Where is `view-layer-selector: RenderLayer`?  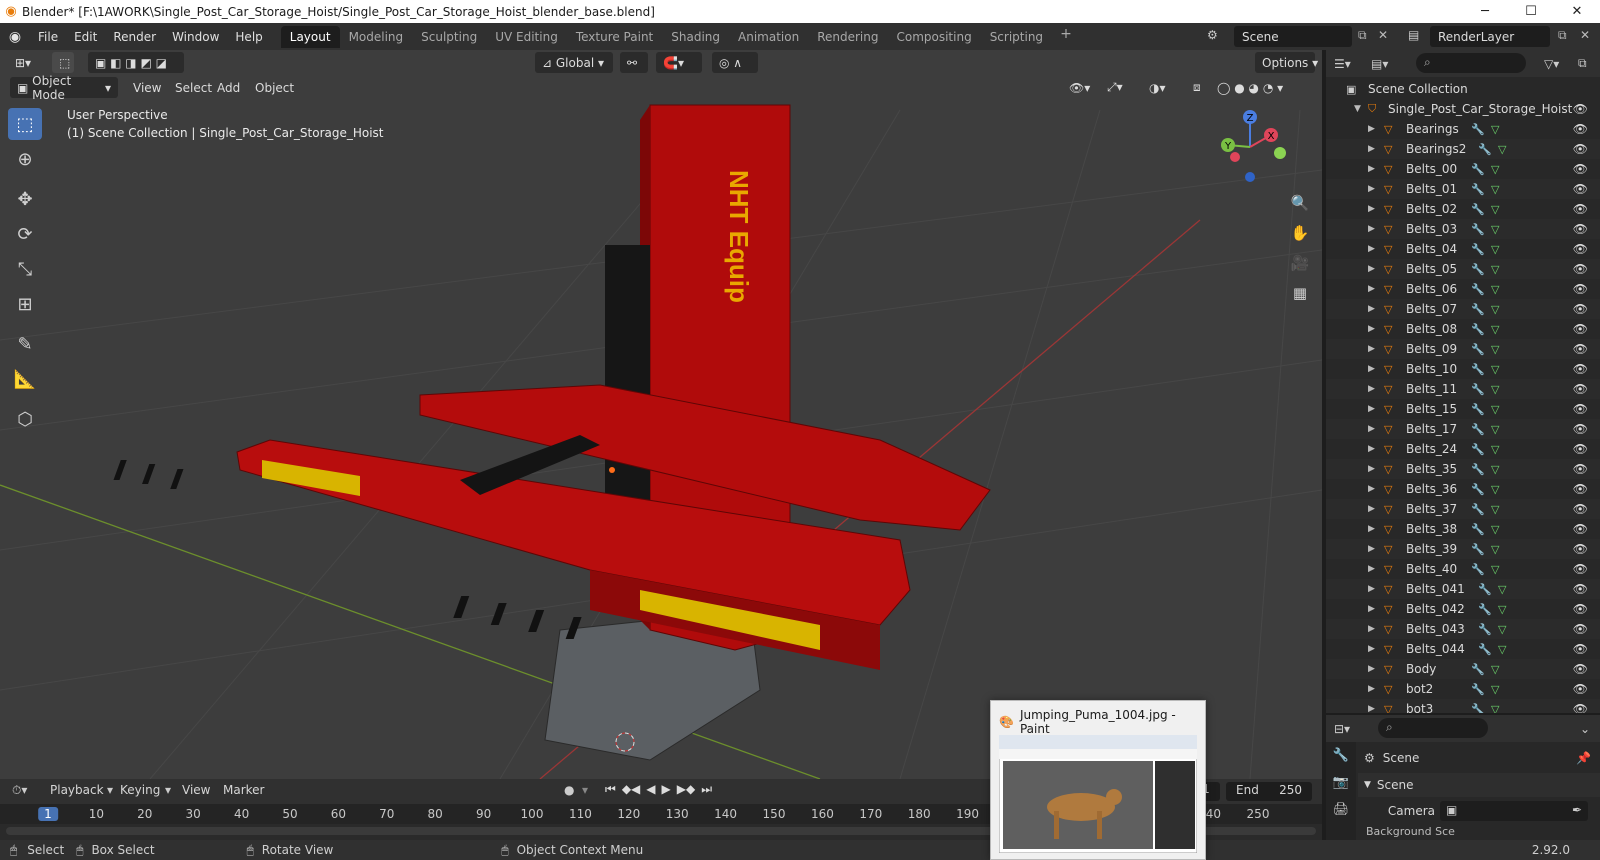
view-layer-selector: RenderLayer is located at coordinates (1490, 36).